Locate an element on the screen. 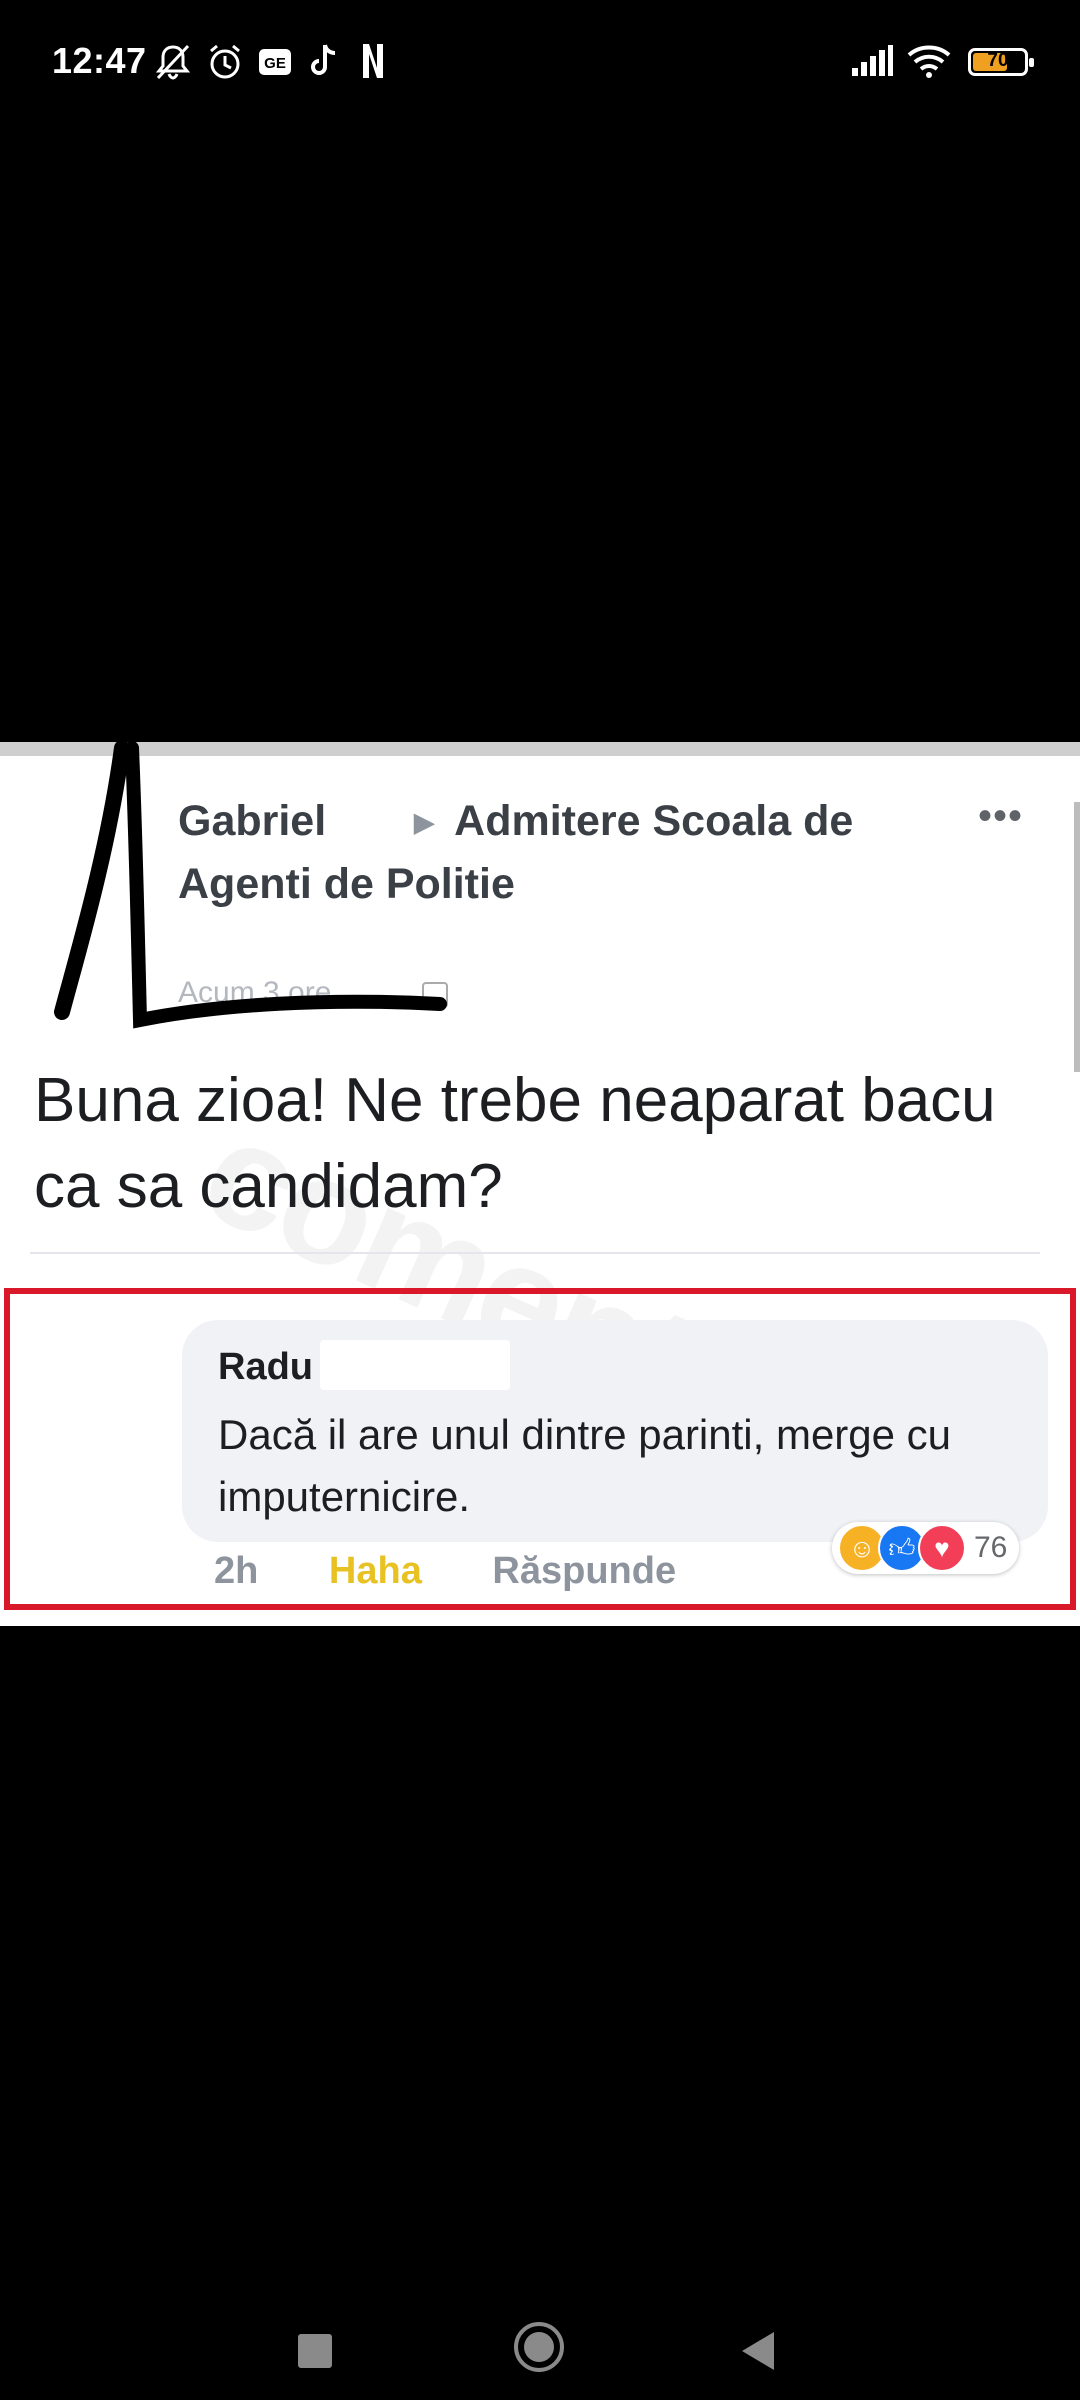  battery-cap is located at coordinates (1031, 62).